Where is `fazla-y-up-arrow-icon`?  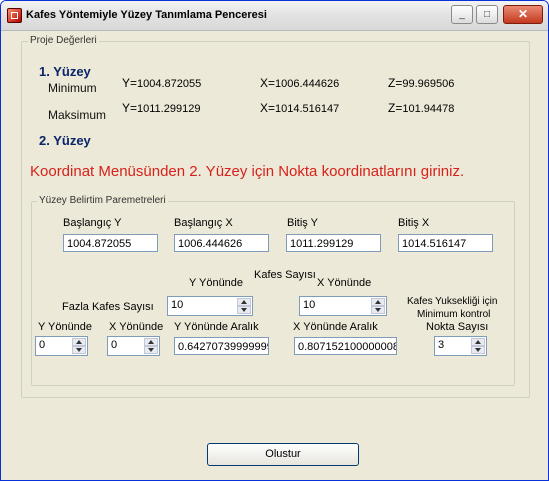 fazla-y-up-arrow-icon is located at coordinates (79, 342).